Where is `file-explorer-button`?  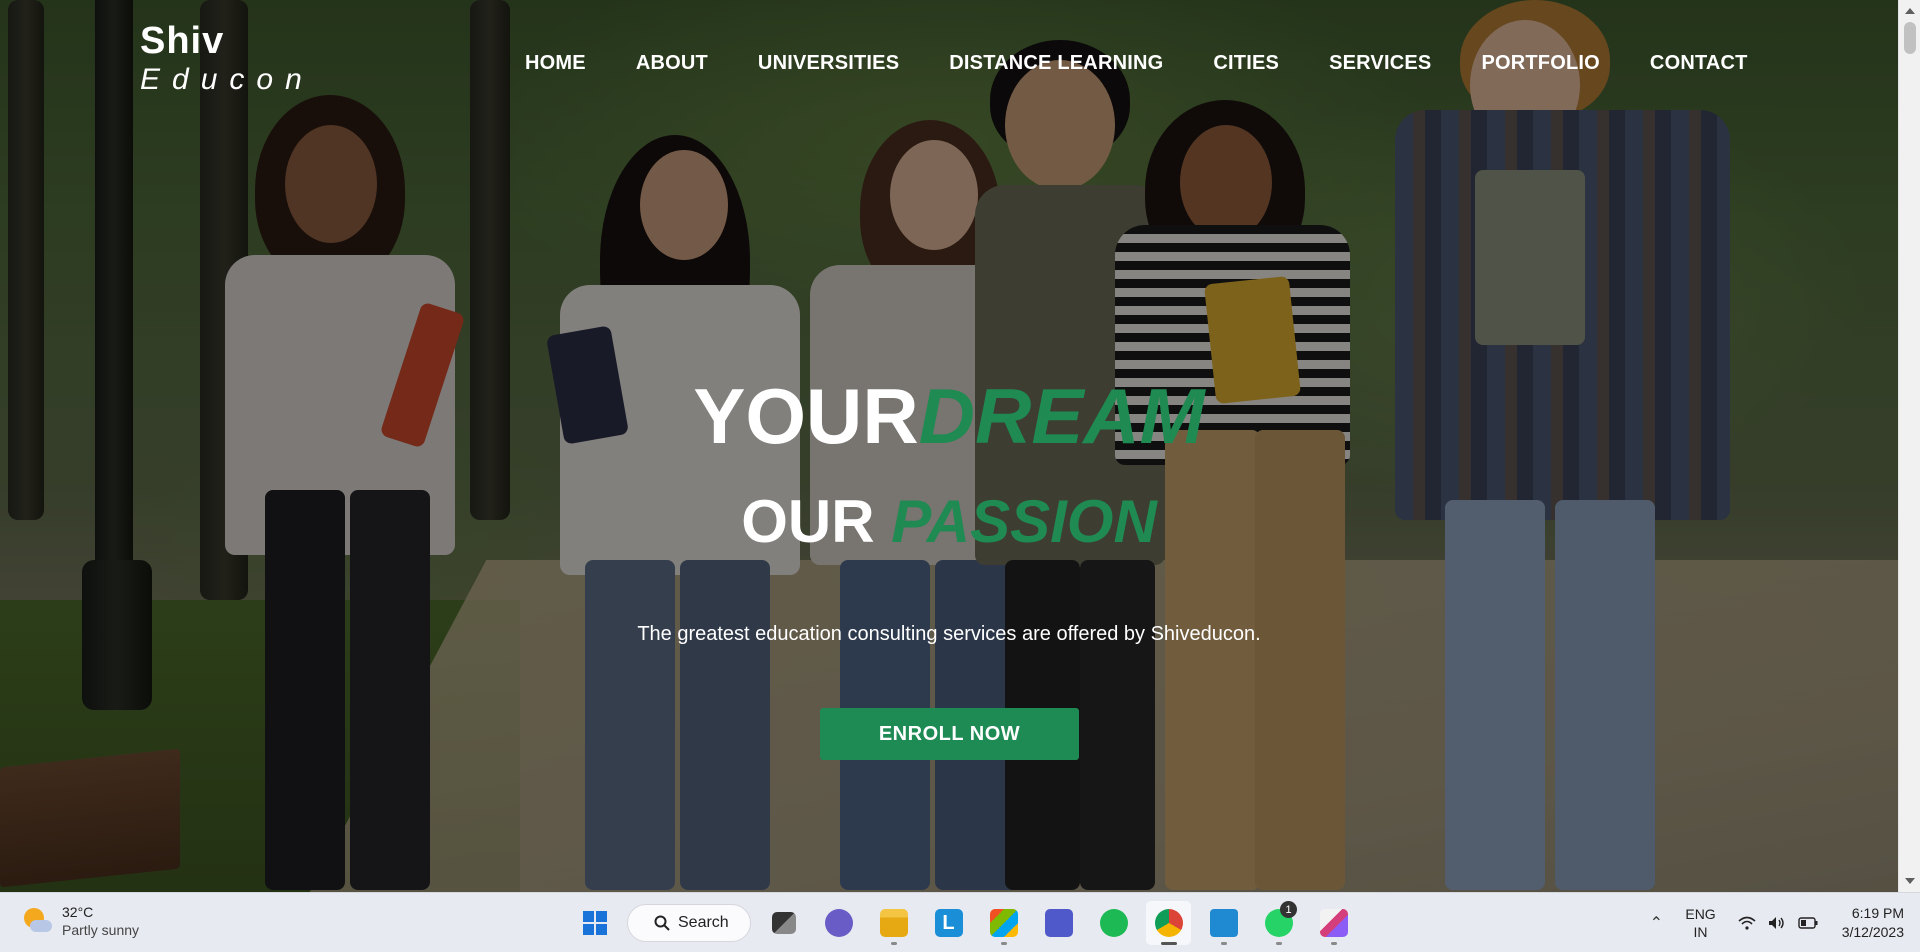 file-explorer-button is located at coordinates (893, 923).